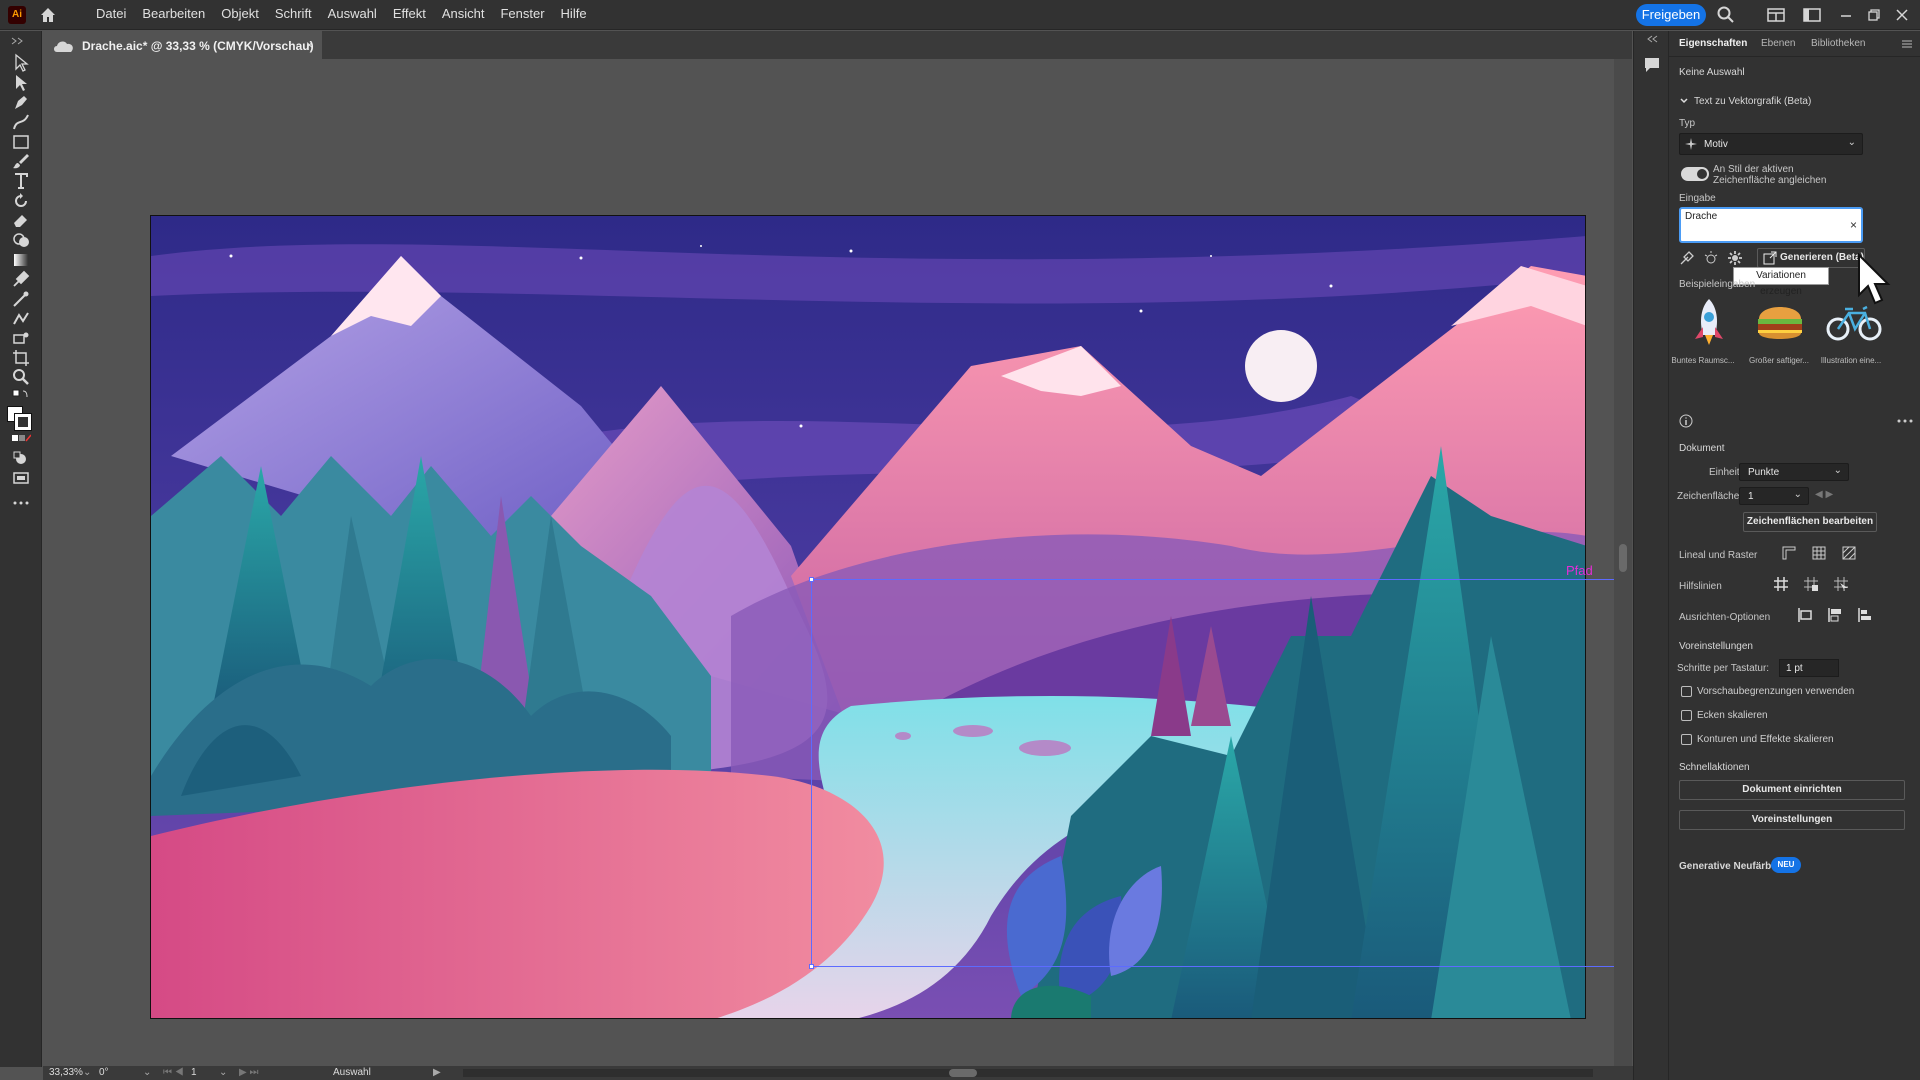 Image resolution: width=1920 pixels, height=1080 pixels. What do you see at coordinates (1710, 496) in the screenshot?
I see `artboard-label: Zeichenfläche:` at bounding box center [1710, 496].